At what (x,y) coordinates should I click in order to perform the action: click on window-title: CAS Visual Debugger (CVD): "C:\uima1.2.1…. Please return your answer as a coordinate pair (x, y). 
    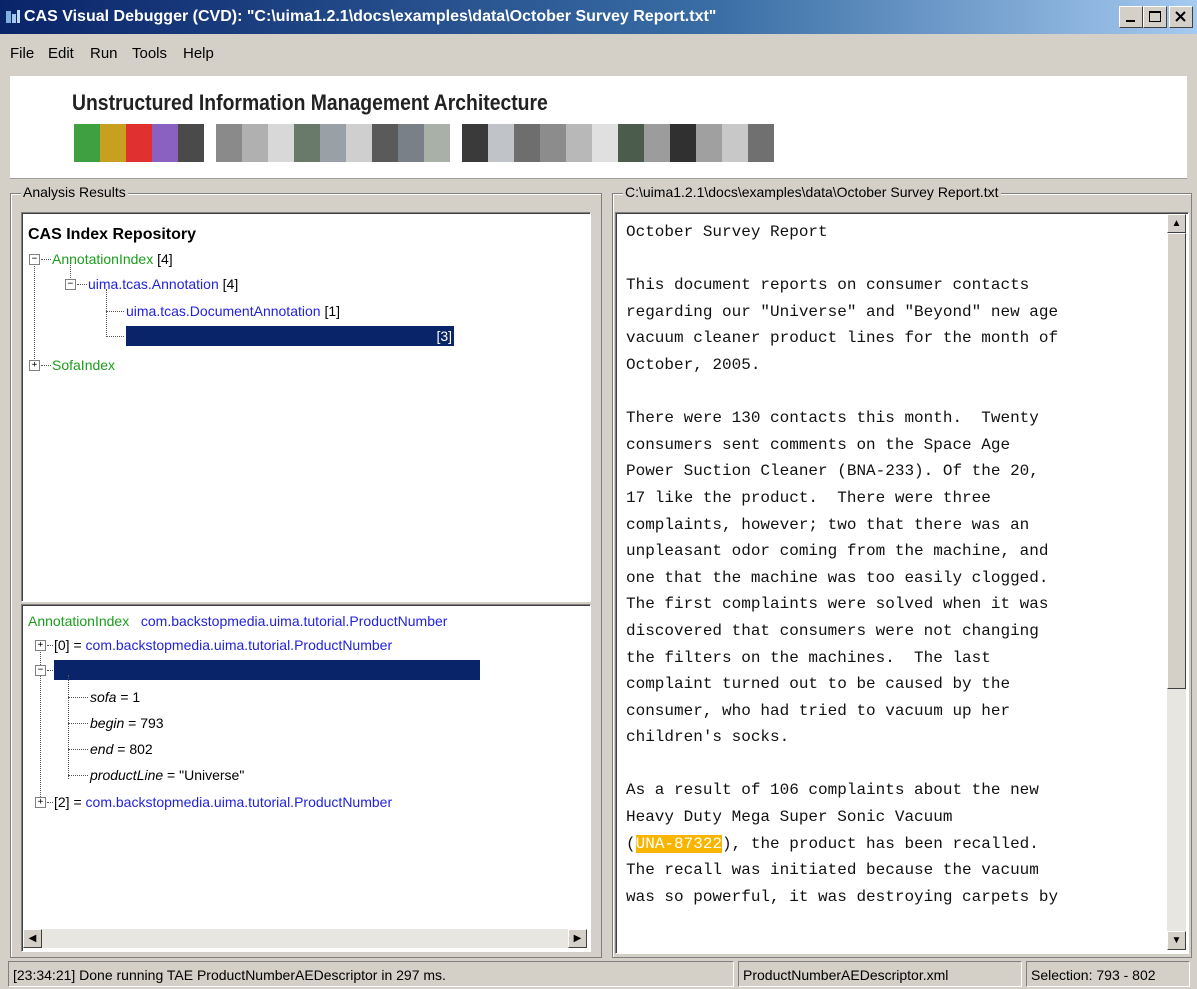
    Looking at the image, I should click on (370, 16).